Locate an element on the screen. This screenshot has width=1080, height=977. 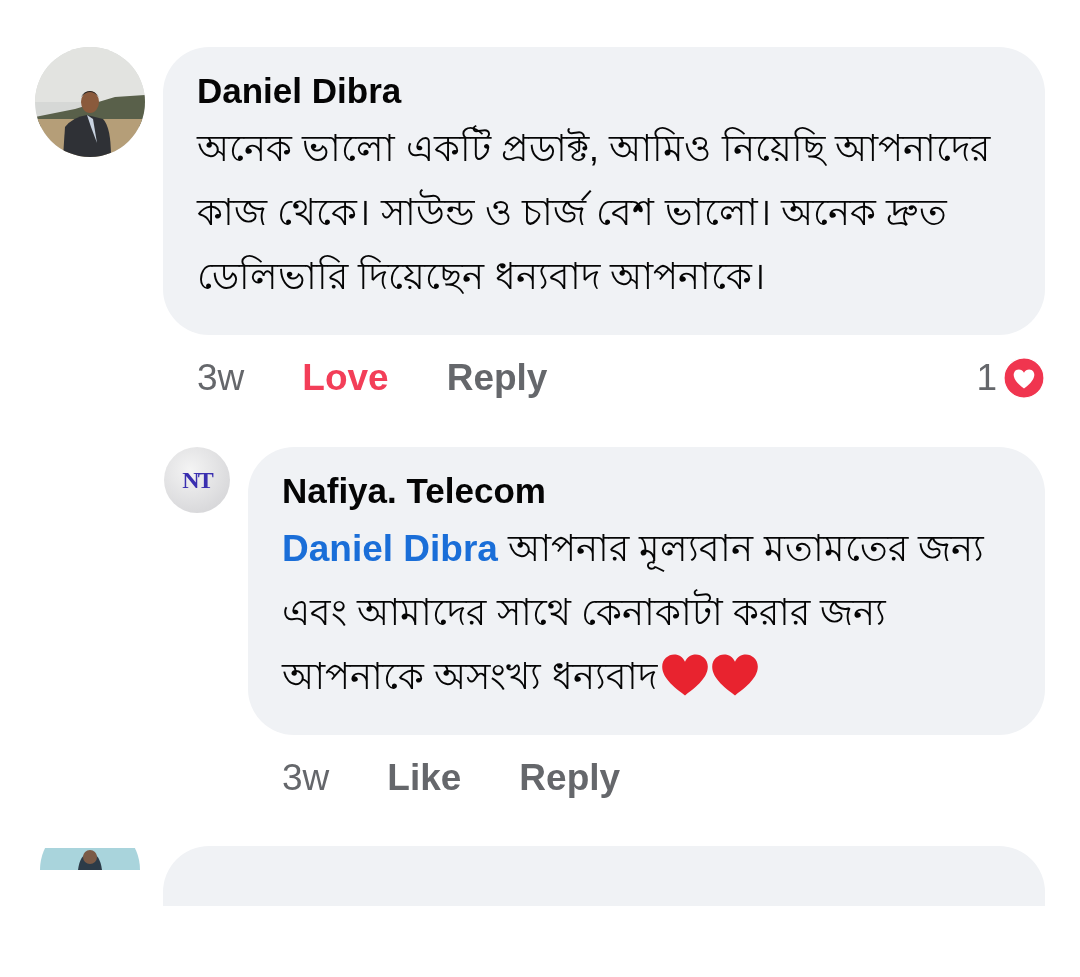
heart-reaction-icon is located at coordinates (1024, 378).